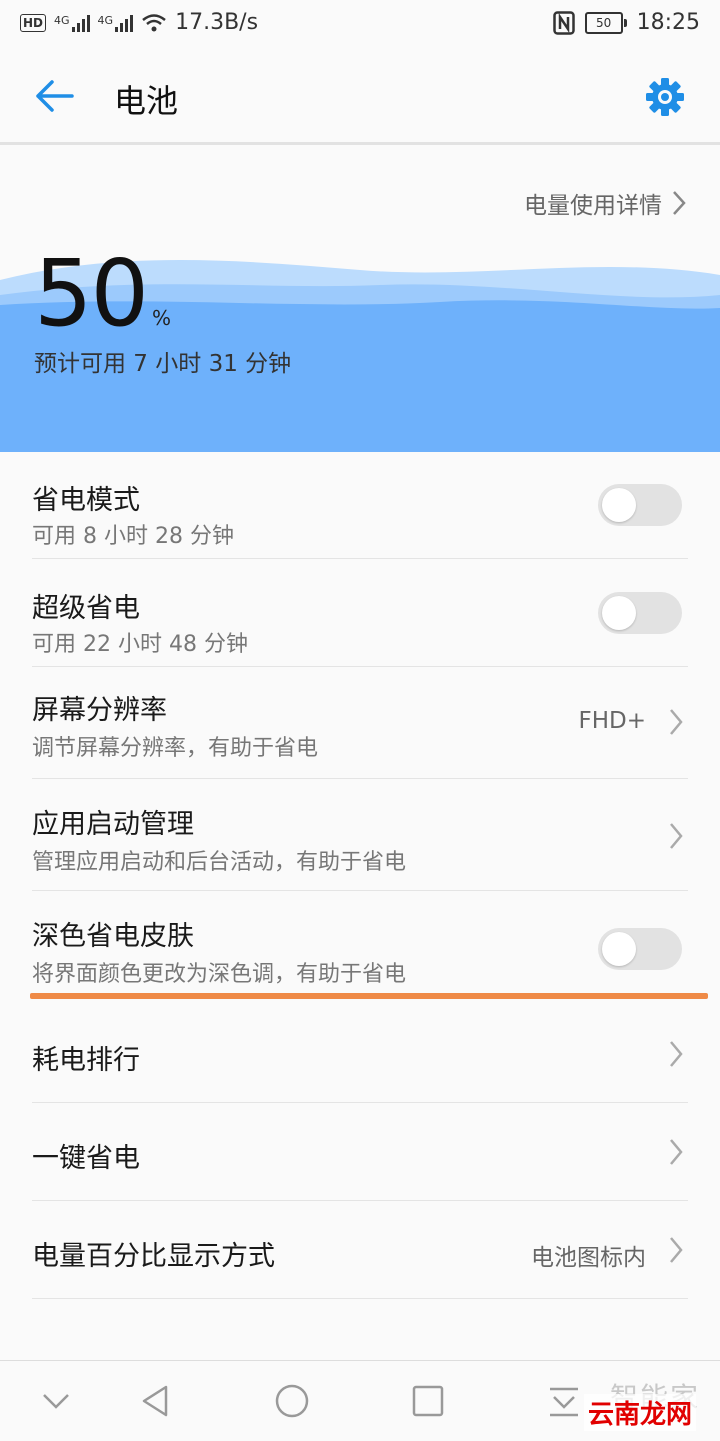 The height and width of the screenshot is (1441, 720). I want to click on list-item-percent-display: 电量百分比显示方式 电池图标内, so click(360, 1250).